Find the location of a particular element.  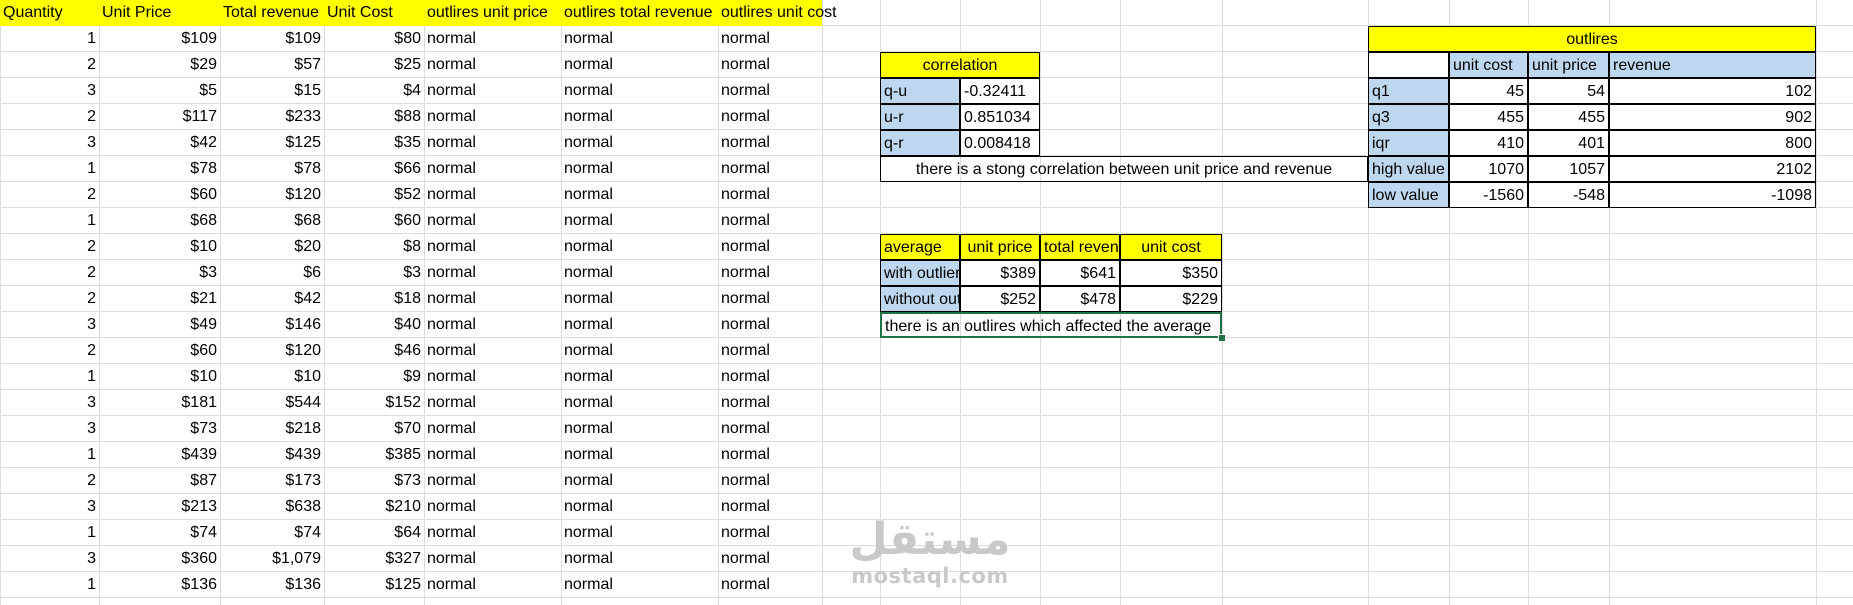

table-cell: $18 is located at coordinates (374, 299).